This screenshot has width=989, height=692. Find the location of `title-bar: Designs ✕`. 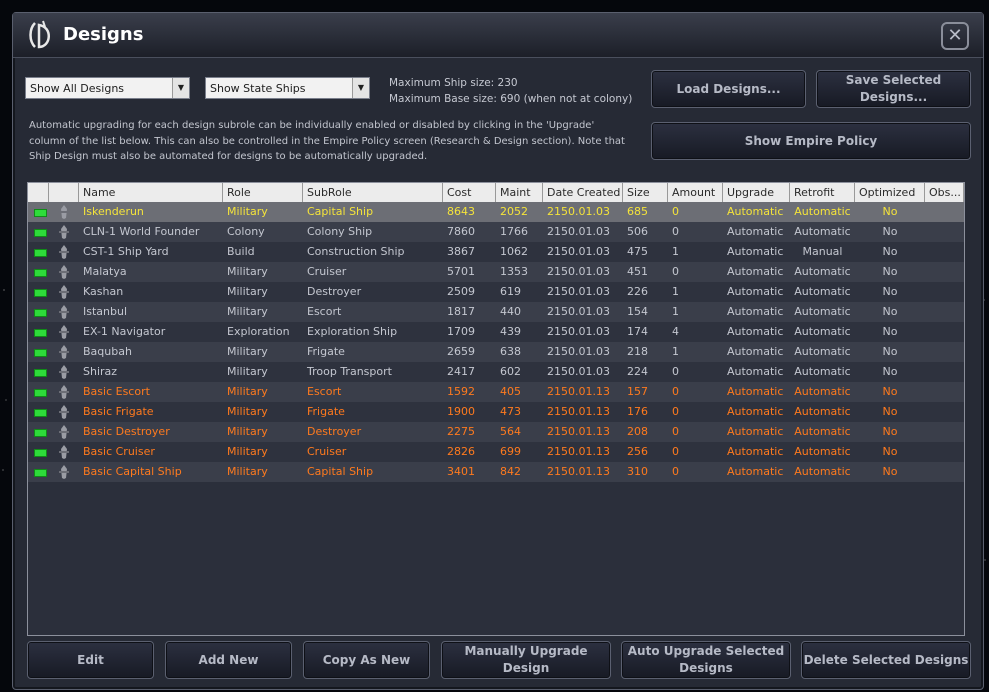

title-bar: Designs ✕ is located at coordinates (498, 35).